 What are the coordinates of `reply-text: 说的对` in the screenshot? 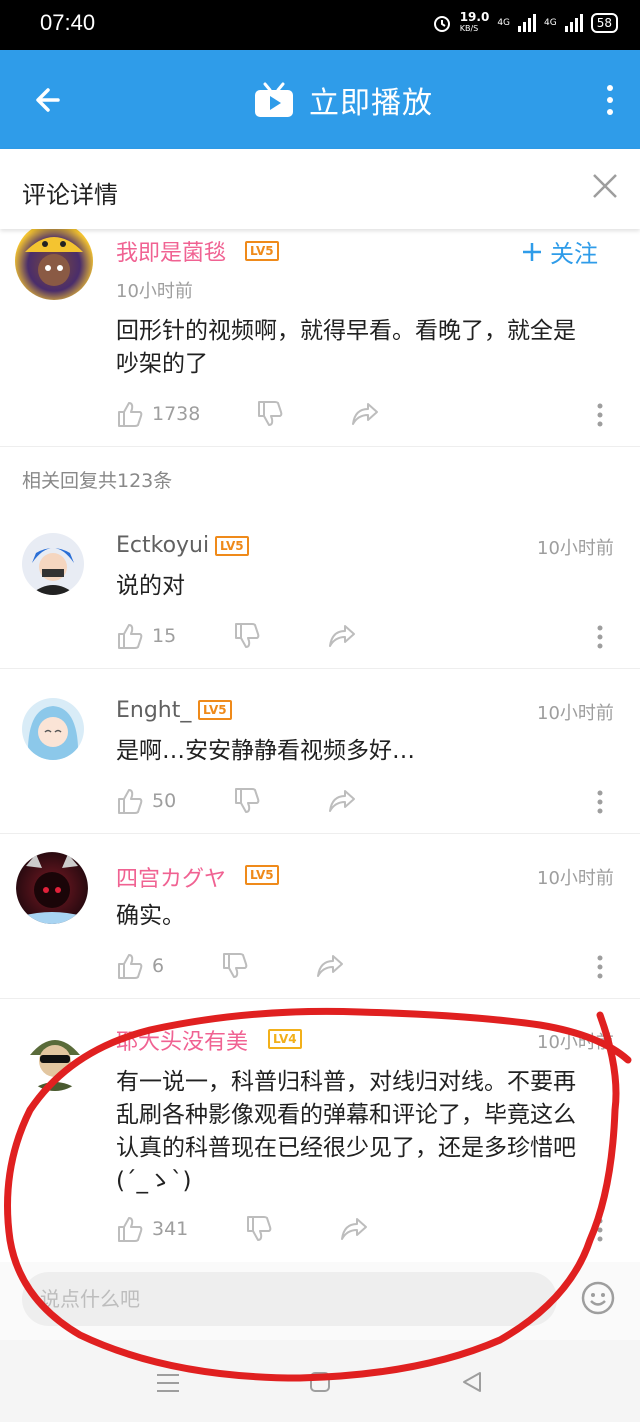 It's located at (150, 586).